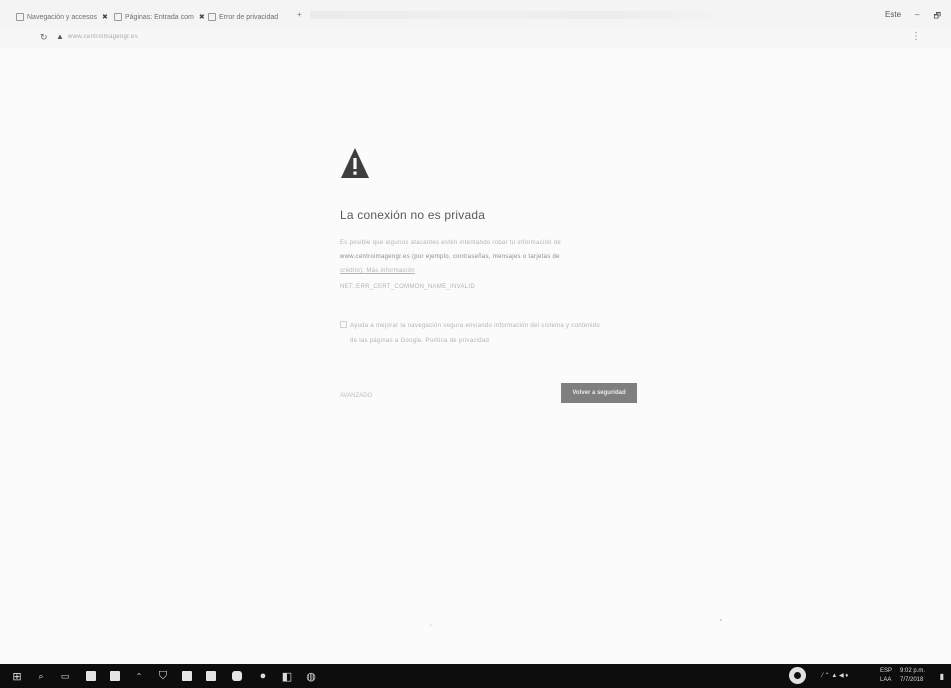 The height and width of the screenshot is (688, 951). Describe the element at coordinates (41, 676) in the screenshot. I see `search-icon: ⌕` at that location.